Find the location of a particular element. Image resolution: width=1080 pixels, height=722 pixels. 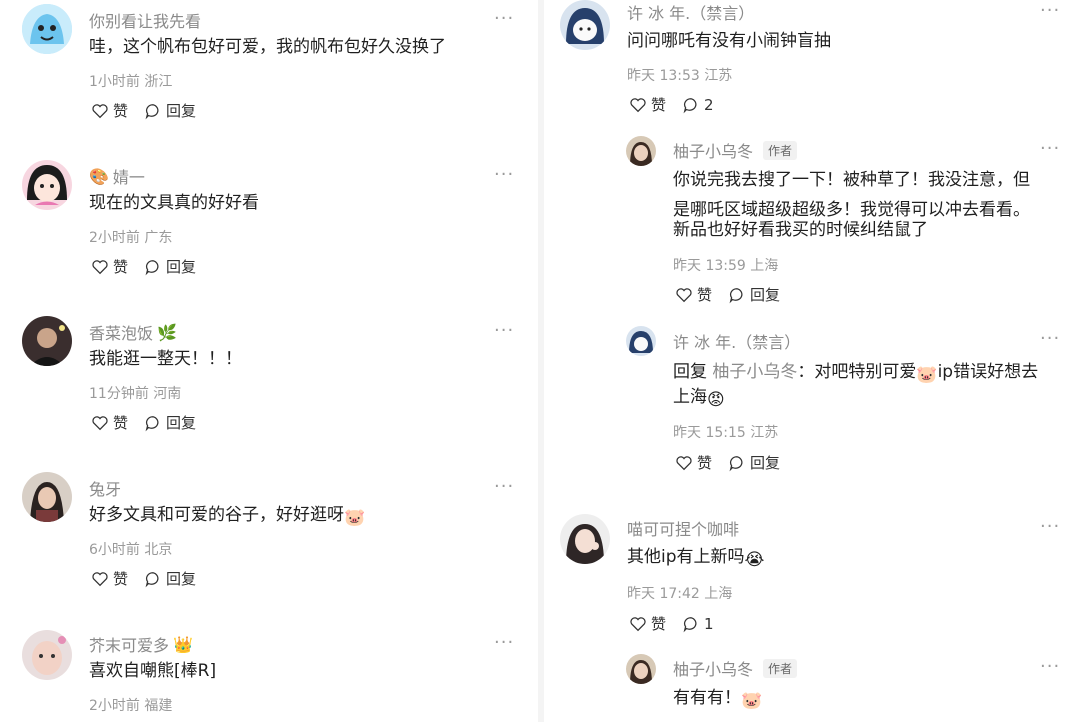

comment-meta: 6小时前 北京 is located at coordinates (130, 549).